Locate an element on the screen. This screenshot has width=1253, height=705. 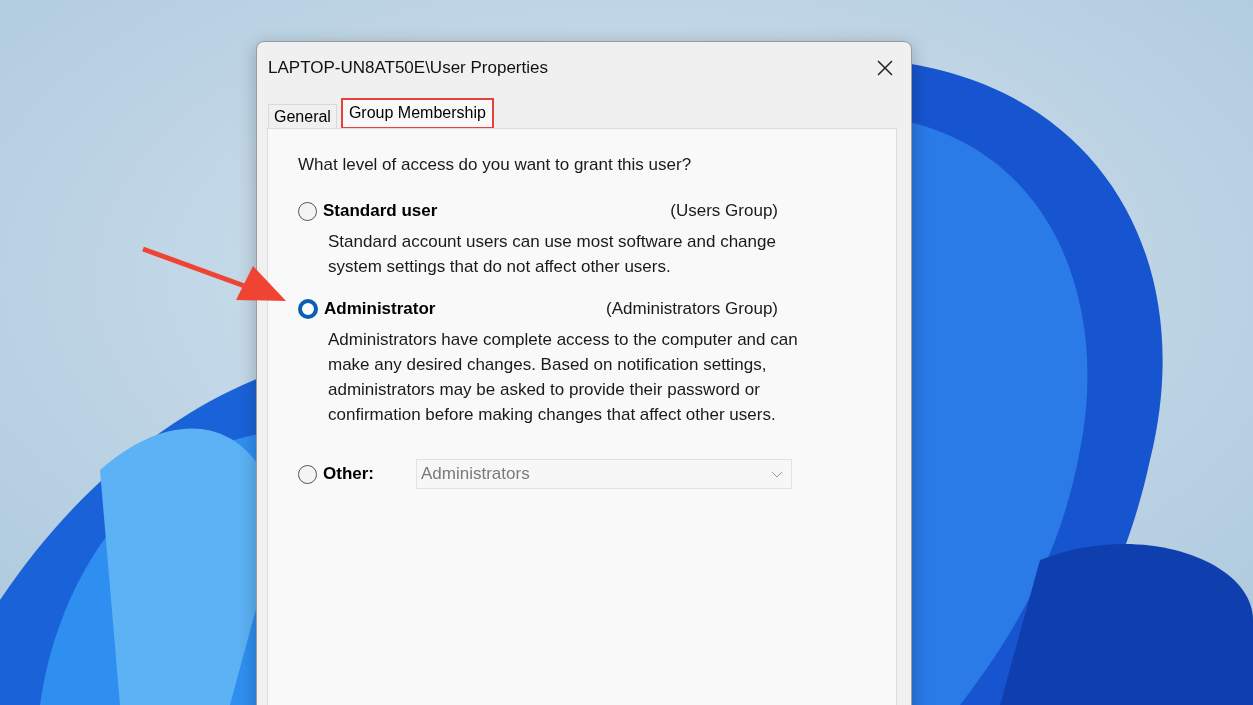
window-title: LAPTOP-UN8AT50E\User Properties is located at coordinates (408, 68).